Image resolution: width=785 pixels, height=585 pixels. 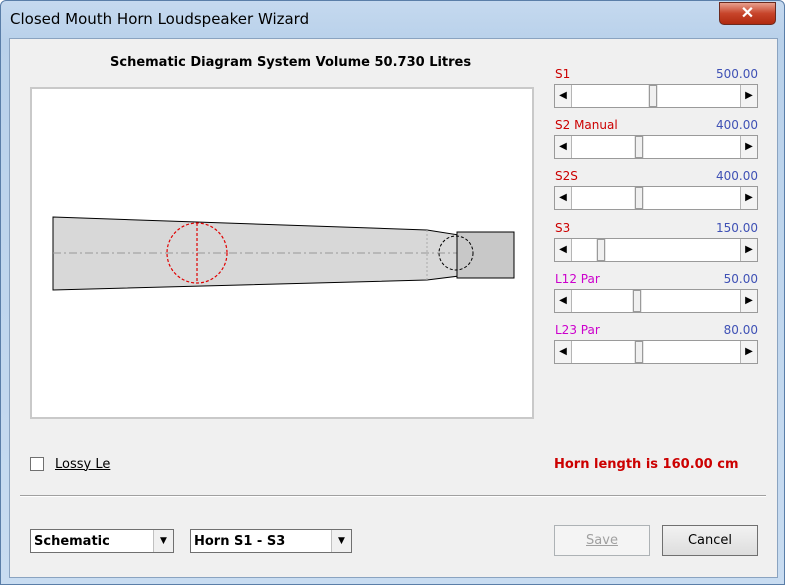 I want to click on param-label: S3, so click(x=563, y=228).